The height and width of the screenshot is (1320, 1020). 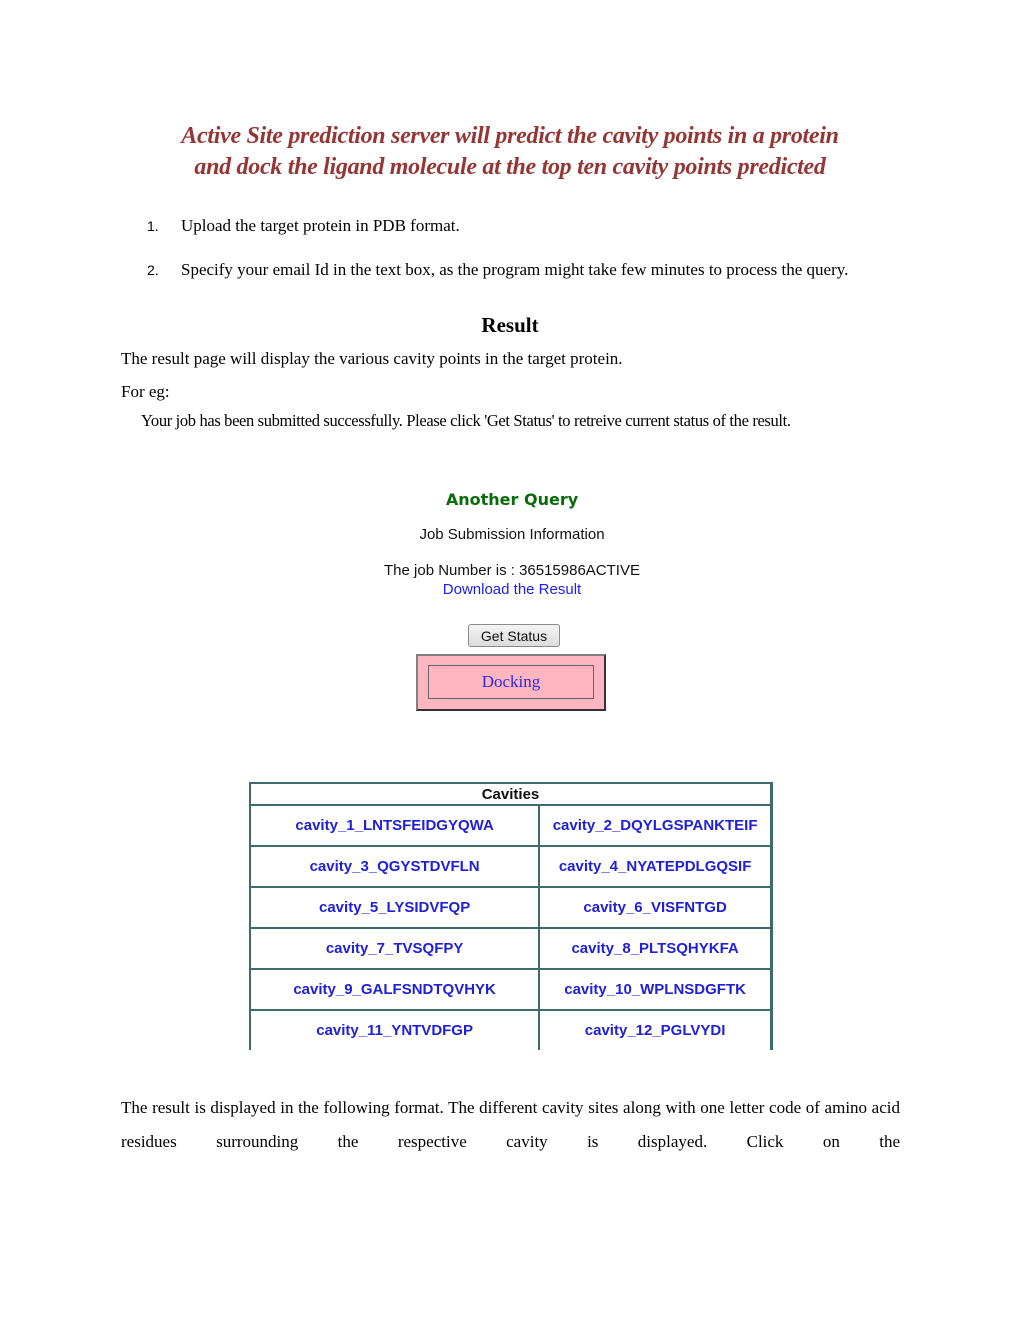 What do you see at coordinates (512, 534) in the screenshot?
I see `job-info-heading: Job Submission Information` at bounding box center [512, 534].